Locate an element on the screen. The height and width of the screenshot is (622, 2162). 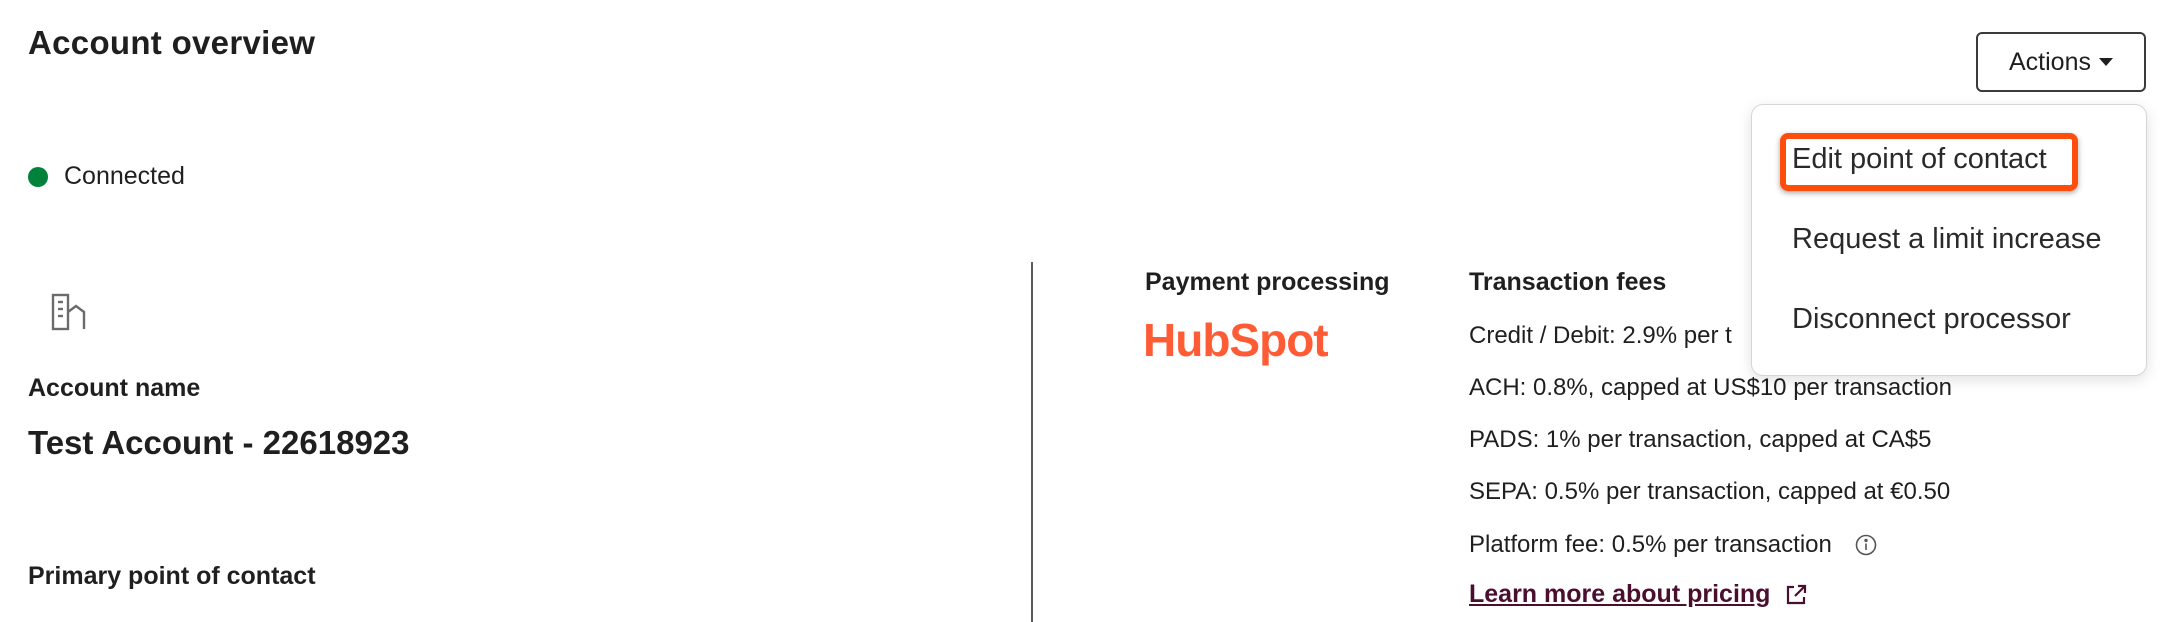
fee-credit-debit: Credit / Debit: 2.9% per t is located at coordinates (1600, 335).